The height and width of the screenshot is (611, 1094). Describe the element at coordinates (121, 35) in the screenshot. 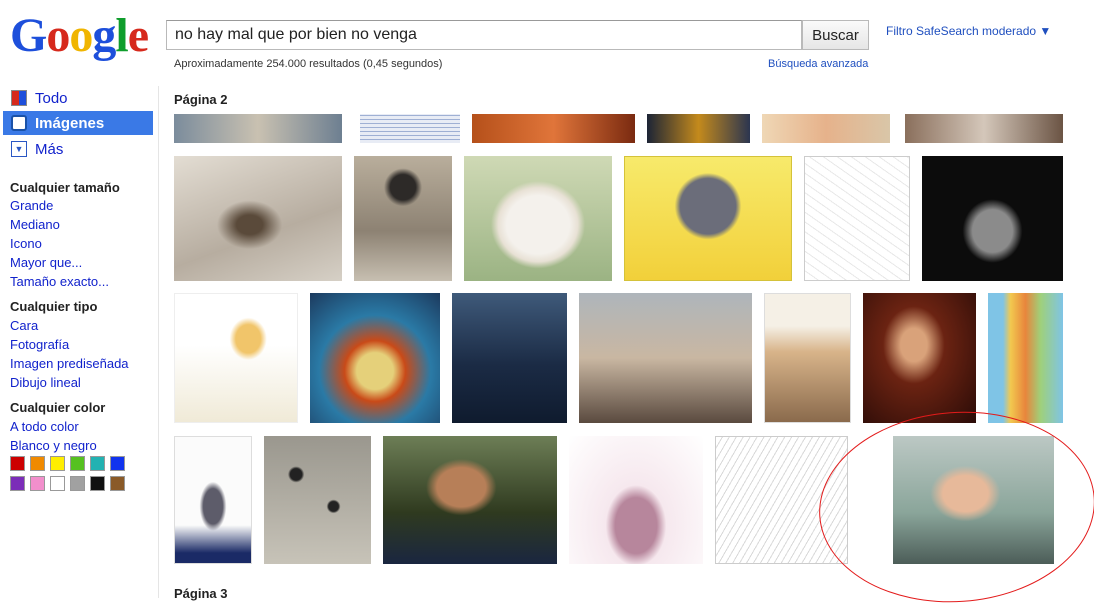

I see `logo-letter: l` at that location.